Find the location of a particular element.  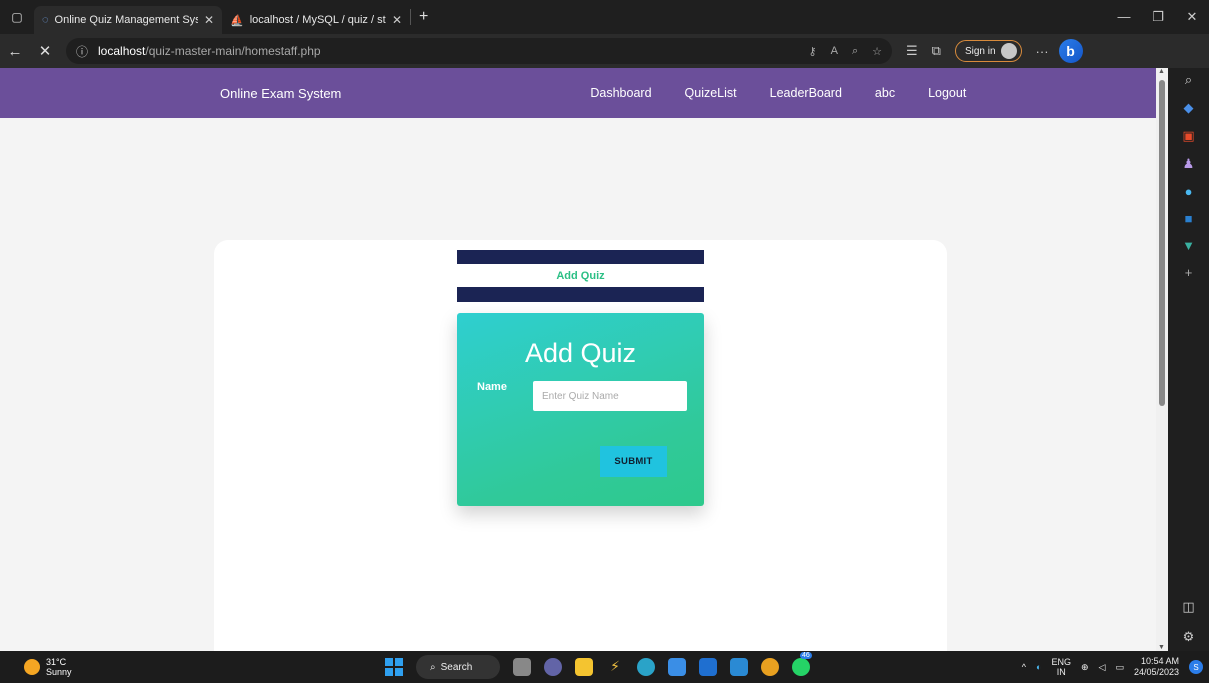

scrollbar-thumb is located at coordinates (1162, 243).